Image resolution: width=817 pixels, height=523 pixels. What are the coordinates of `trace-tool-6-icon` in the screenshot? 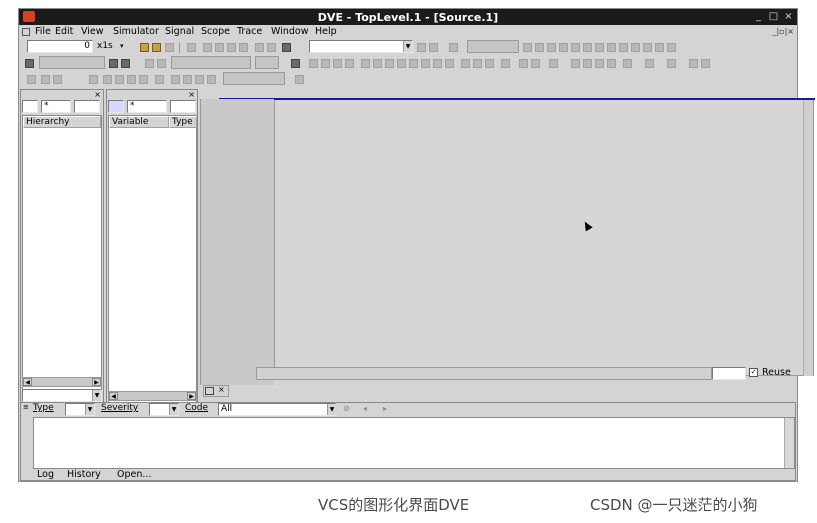 It's located at (119, 79).